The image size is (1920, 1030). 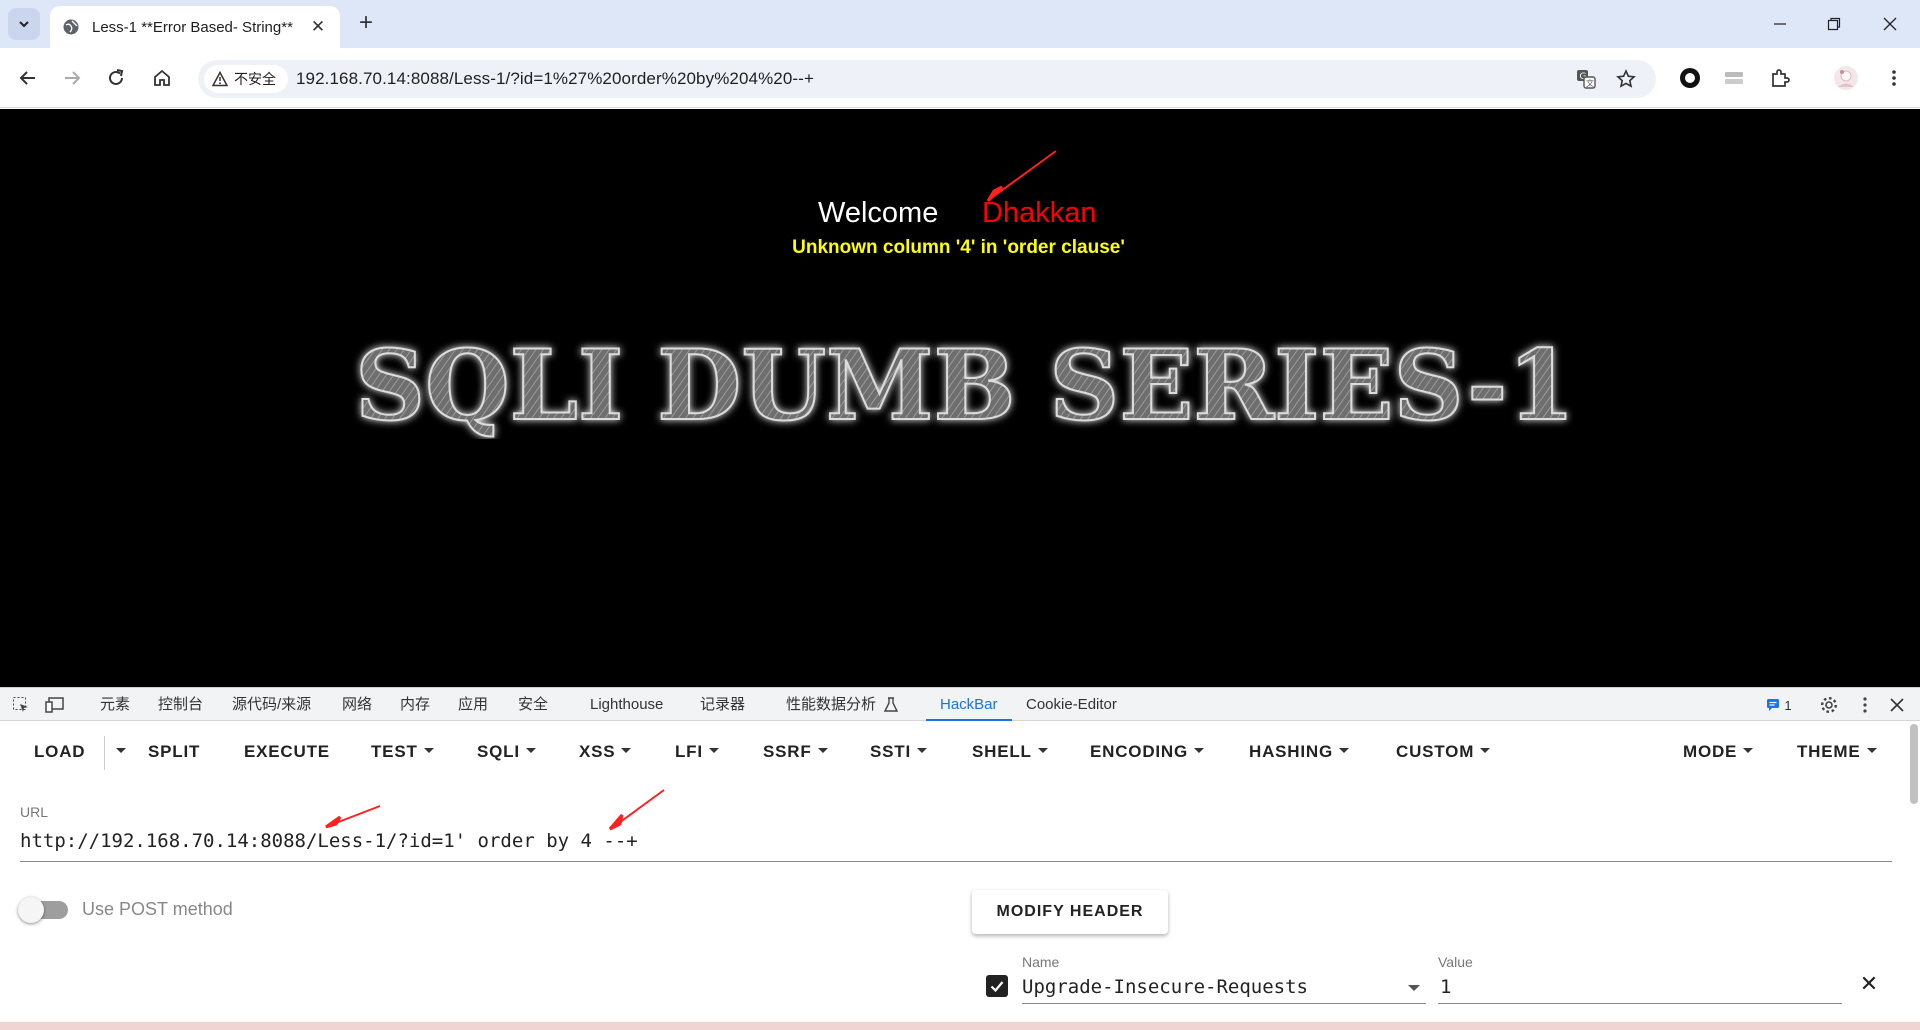 What do you see at coordinates (722, 704) in the screenshot?
I see `devtools-tab-recorder: 记录器` at bounding box center [722, 704].